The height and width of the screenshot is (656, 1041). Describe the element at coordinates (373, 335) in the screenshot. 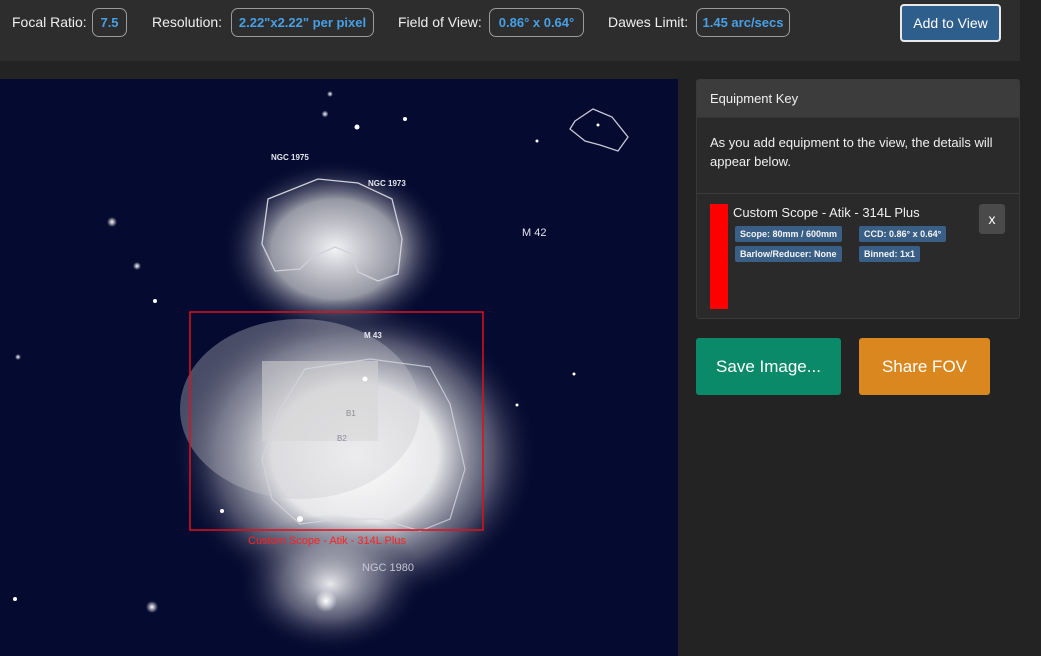

I see `label-m43: M 43` at that location.